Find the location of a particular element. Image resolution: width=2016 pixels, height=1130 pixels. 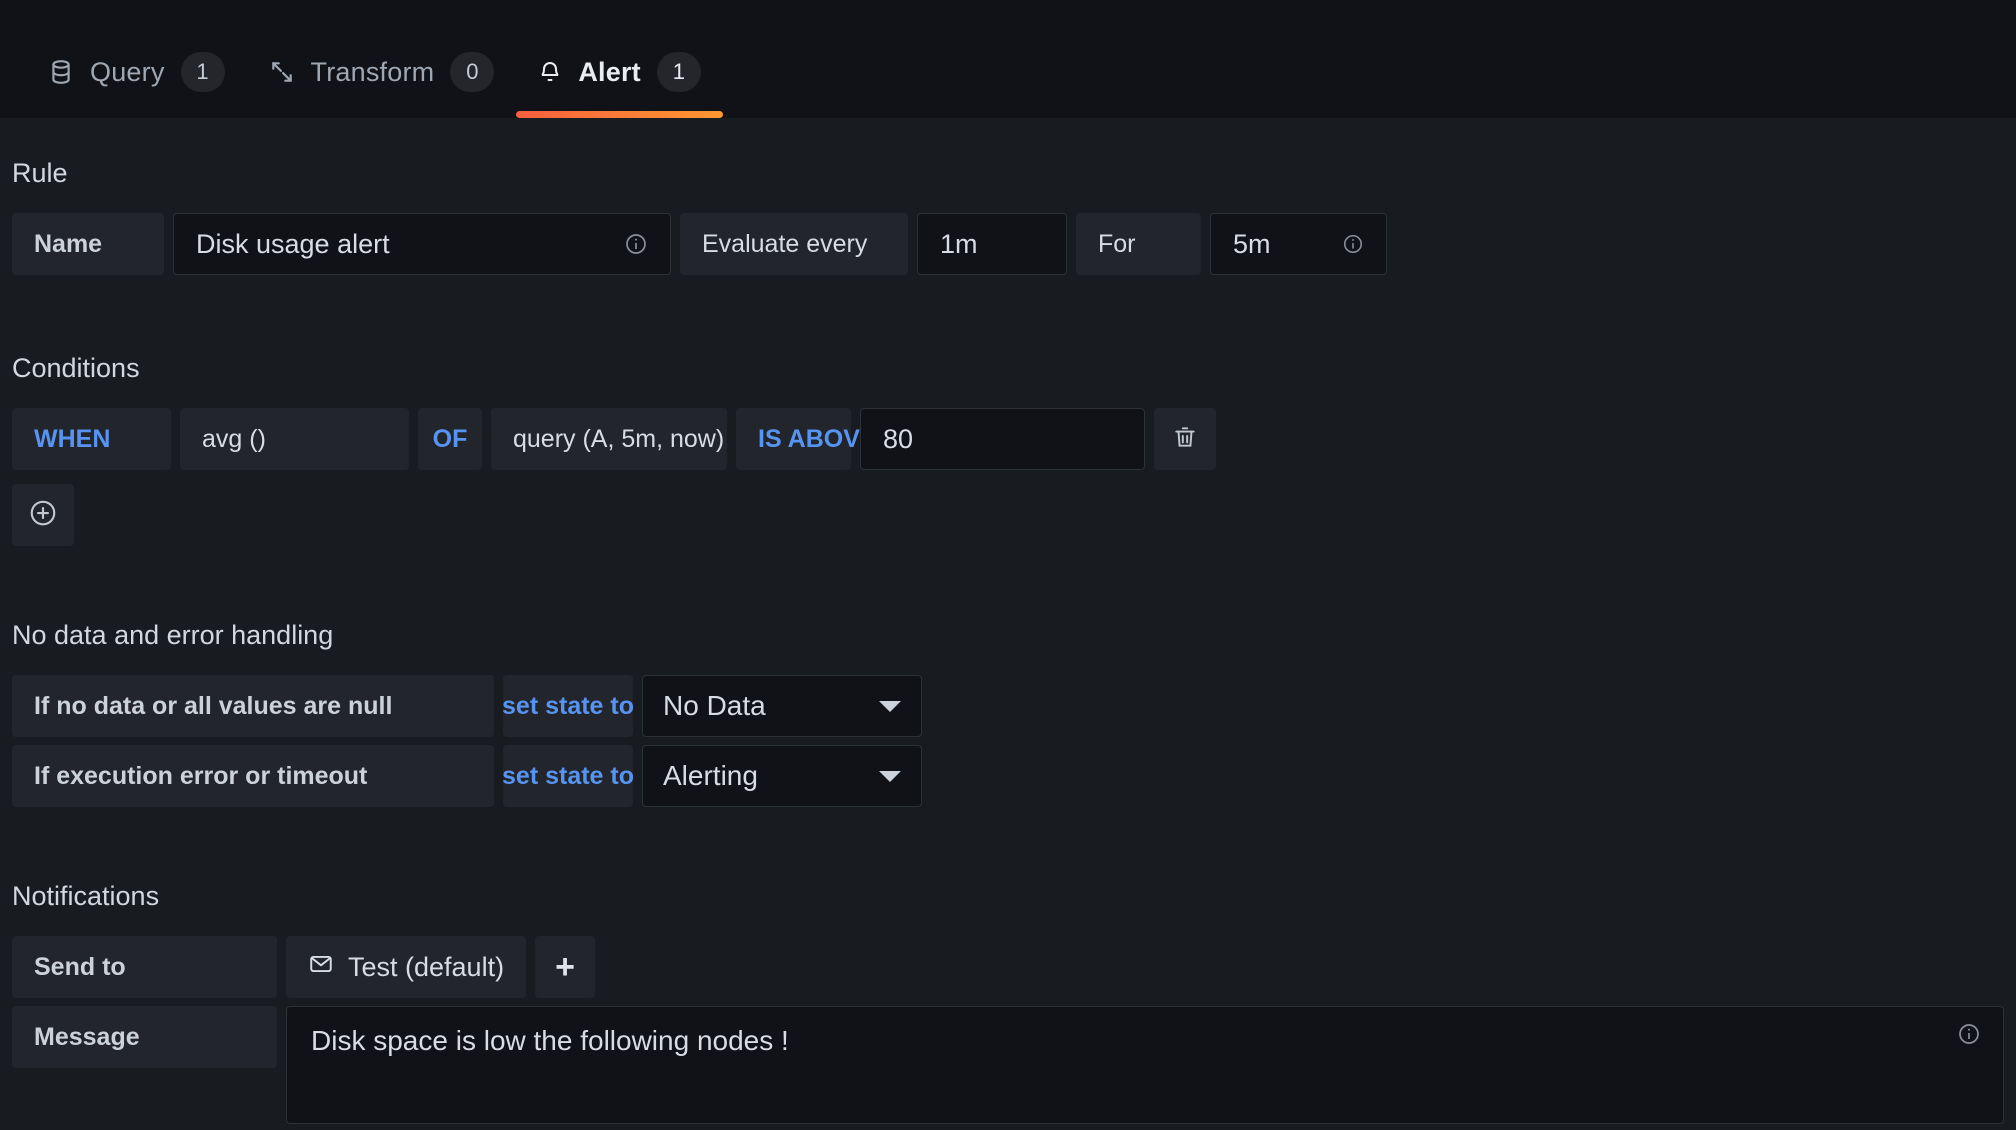

trash-icon is located at coordinates (1185, 439).